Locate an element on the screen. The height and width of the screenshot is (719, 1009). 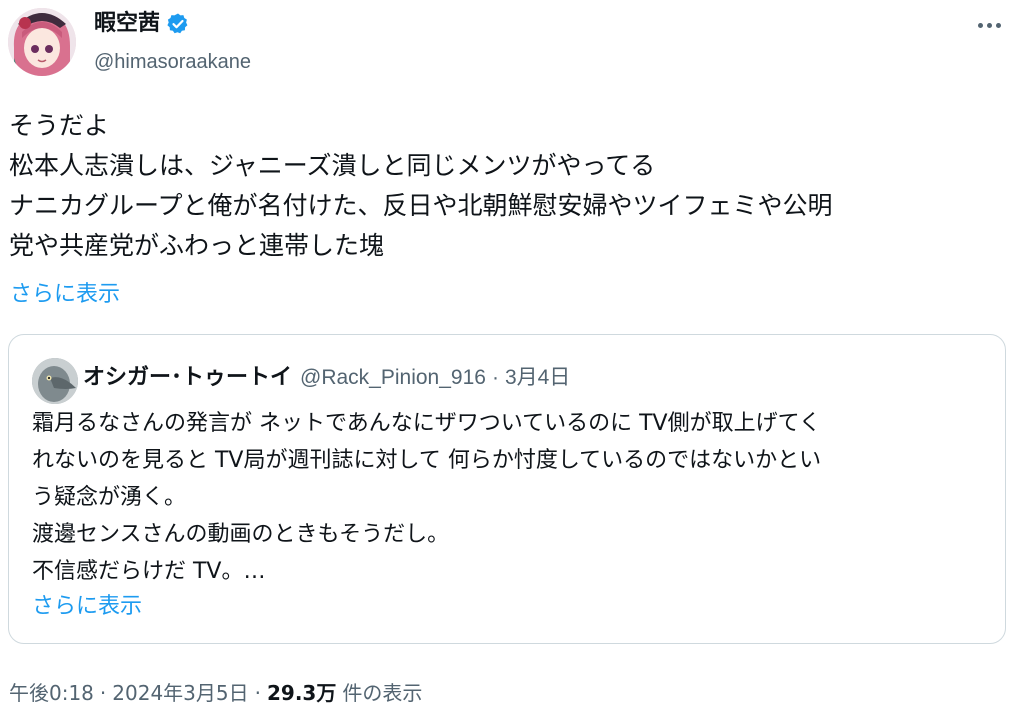
quote-header: オシガー･トゥートイ @Rack_Pinion_916 · 3月4日 is located at coordinates (326, 378).